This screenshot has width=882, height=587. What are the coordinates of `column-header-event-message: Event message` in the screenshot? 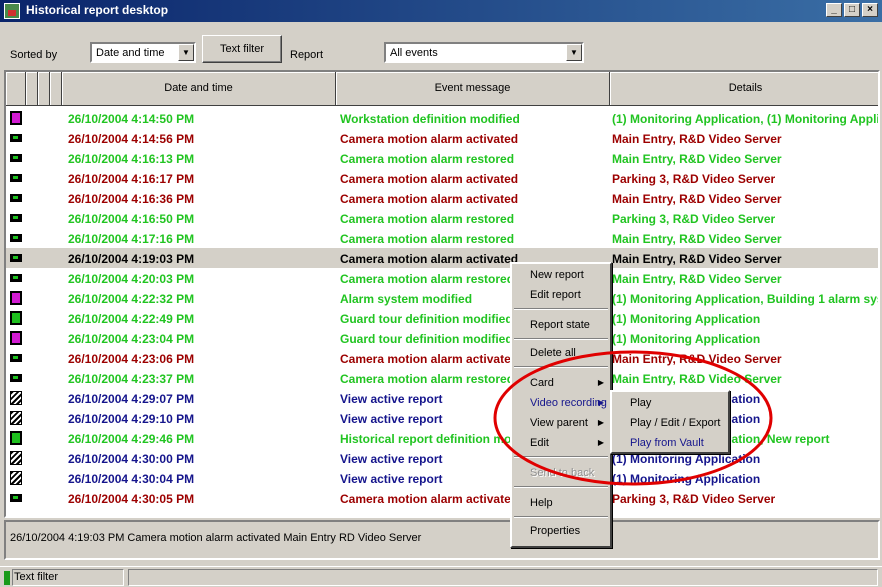 It's located at (473, 89).